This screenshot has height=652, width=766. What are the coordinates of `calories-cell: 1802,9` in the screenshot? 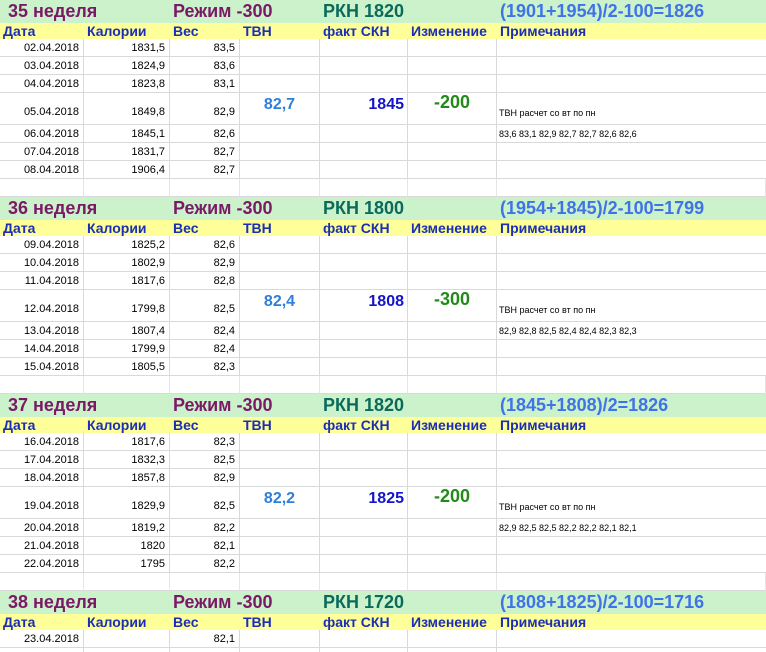 It's located at (127, 263).